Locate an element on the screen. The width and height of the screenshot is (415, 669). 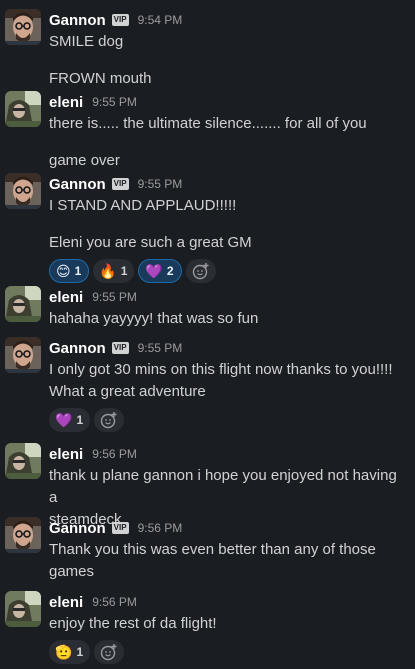
message-text: game over is located at coordinates (84, 160).